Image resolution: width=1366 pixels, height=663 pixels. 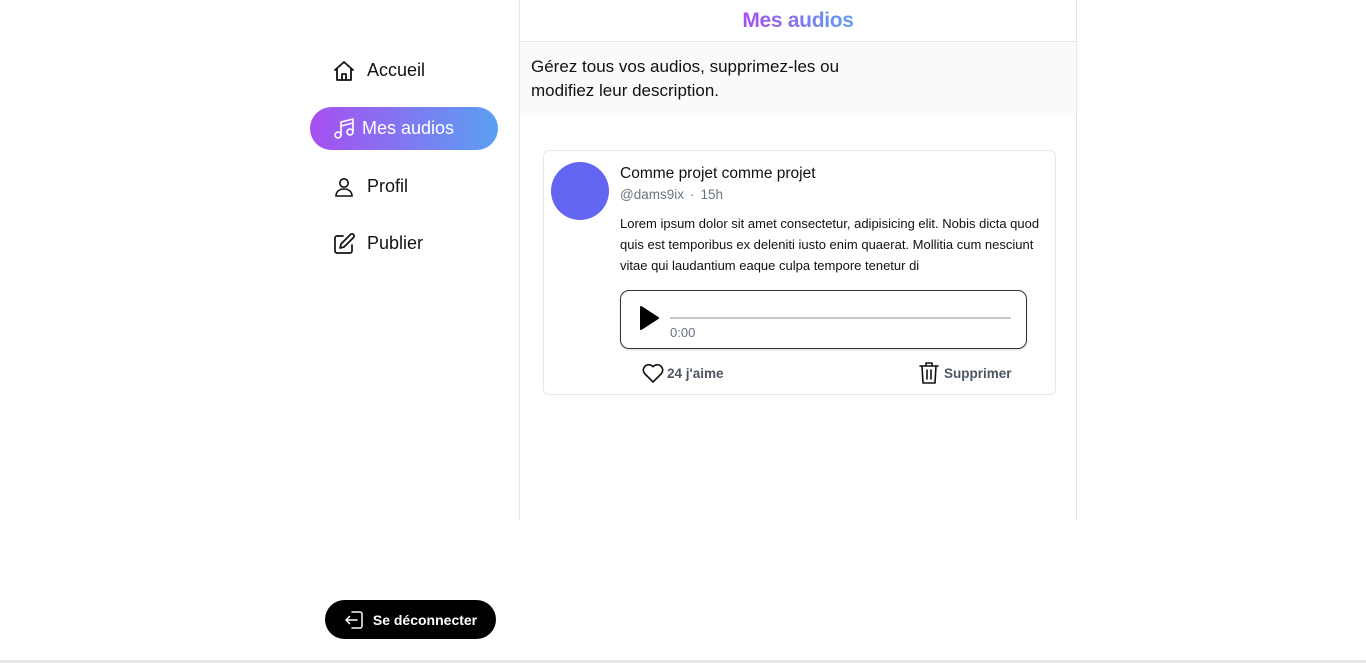 What do you see at coordinates (649, 318) in the screenshot?
I see `play-icon` at bounding box center [649, 318].